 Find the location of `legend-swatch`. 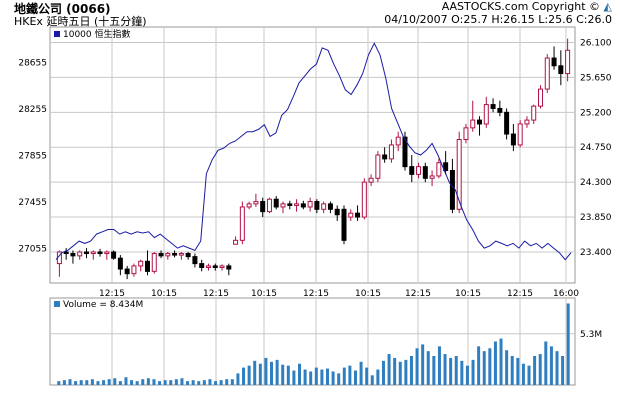

legend-swatch is located at coordinates (57, 34).